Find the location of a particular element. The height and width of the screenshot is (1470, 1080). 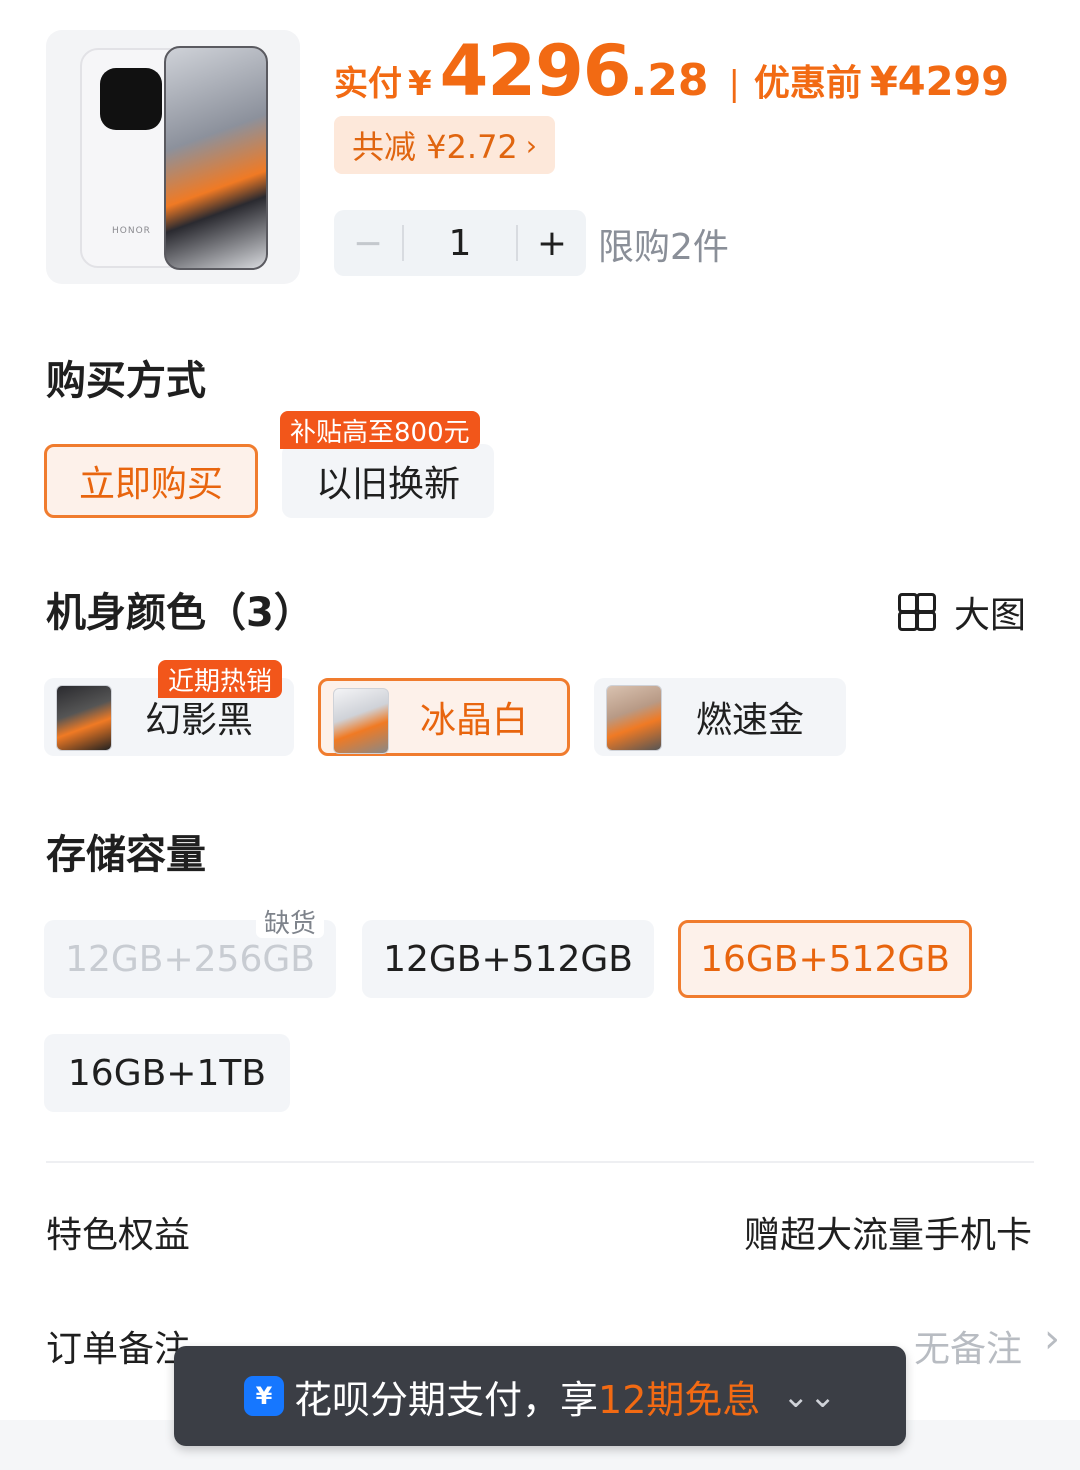

price-row: 实付 ¥ 4296 .28 | 优惠前 ¥4299 is located at coordinates (671, 71).